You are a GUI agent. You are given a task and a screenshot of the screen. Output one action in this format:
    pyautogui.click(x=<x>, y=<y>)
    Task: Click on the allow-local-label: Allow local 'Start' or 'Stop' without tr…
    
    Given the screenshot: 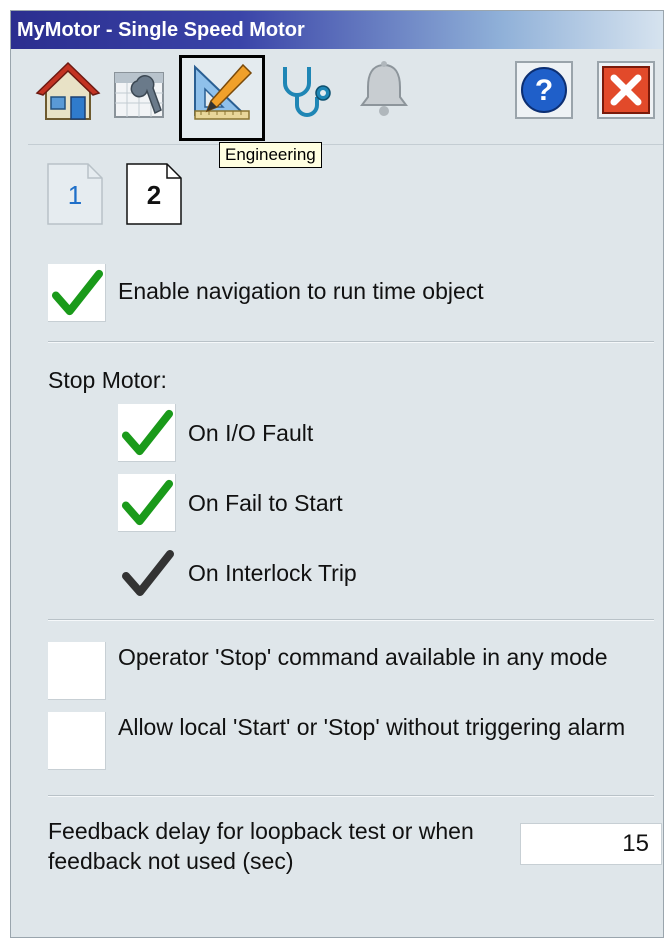 What is the action you would take?
    pyautogui.click(x=372, y=727)
    